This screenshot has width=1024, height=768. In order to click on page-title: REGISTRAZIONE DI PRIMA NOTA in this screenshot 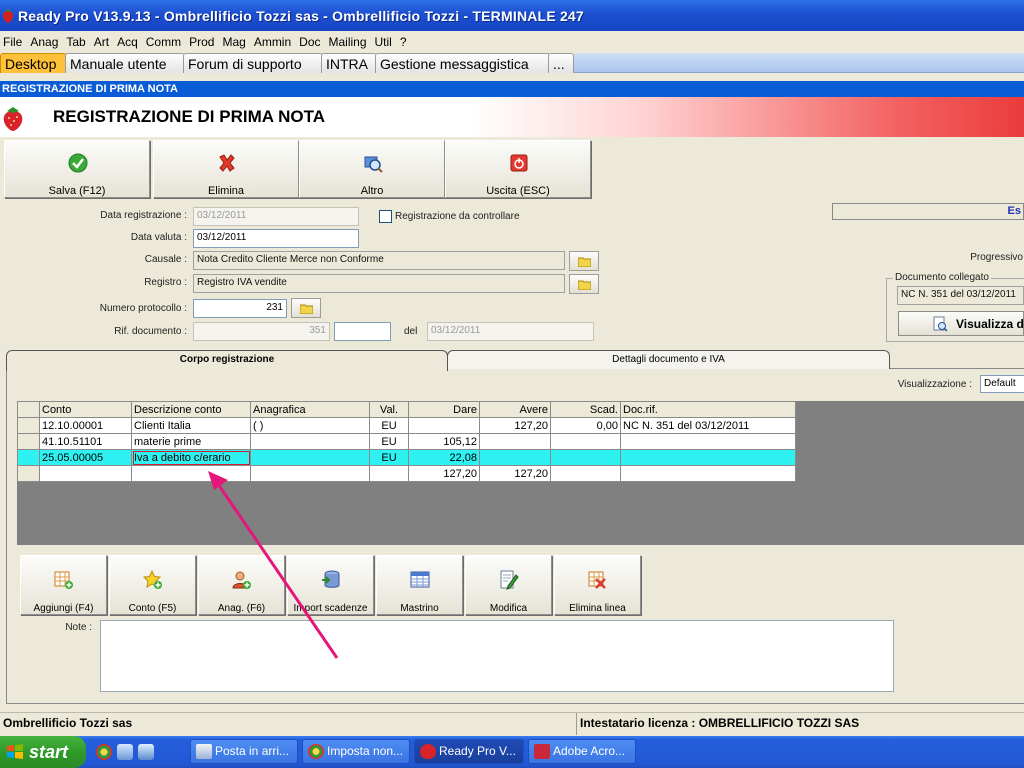, I will do `click(189, 116)`.